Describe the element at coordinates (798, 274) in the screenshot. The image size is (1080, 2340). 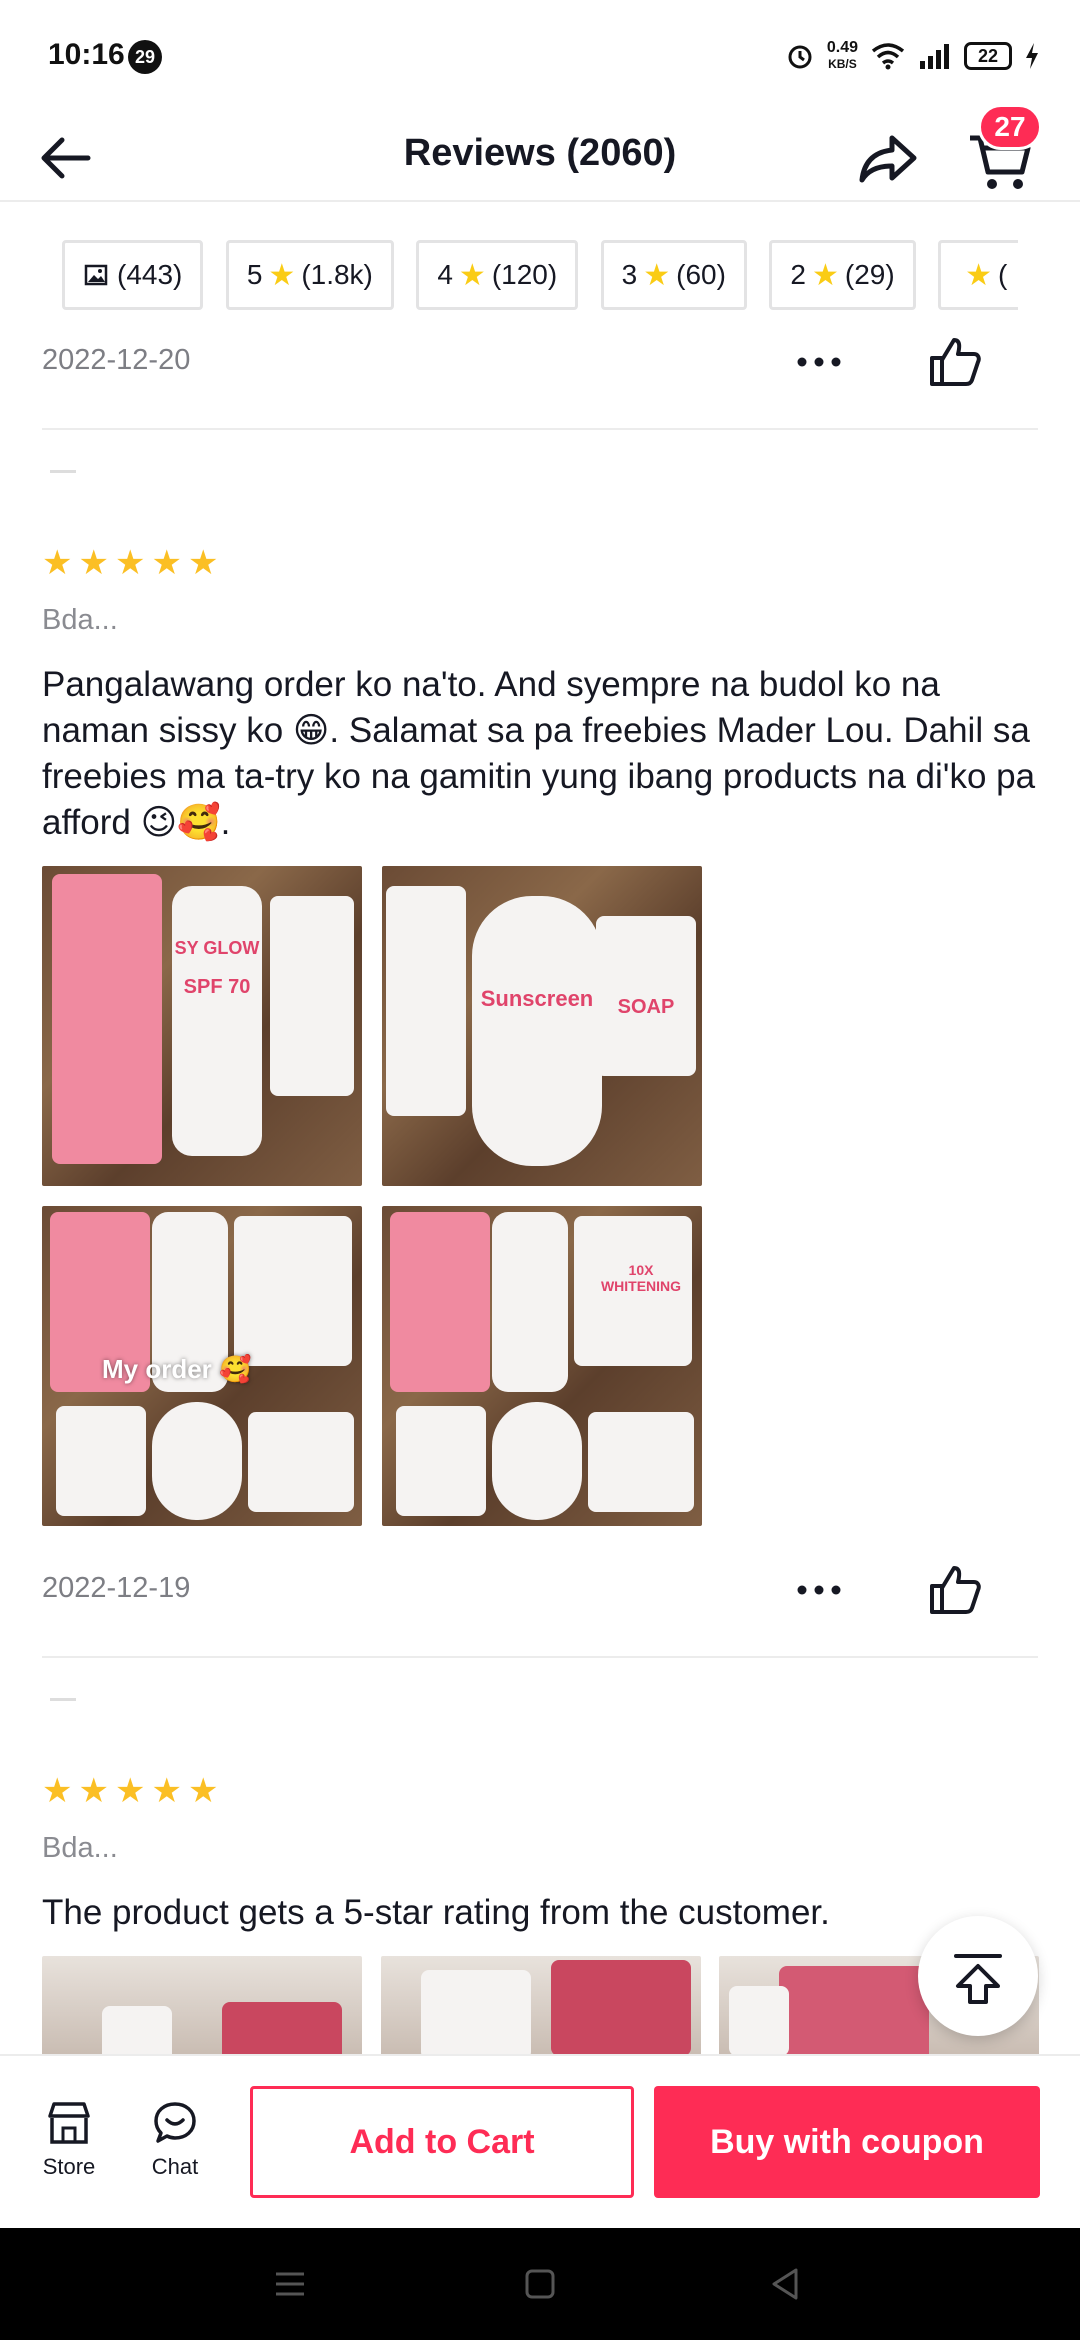
I see `filter-rating: 2` at that location.